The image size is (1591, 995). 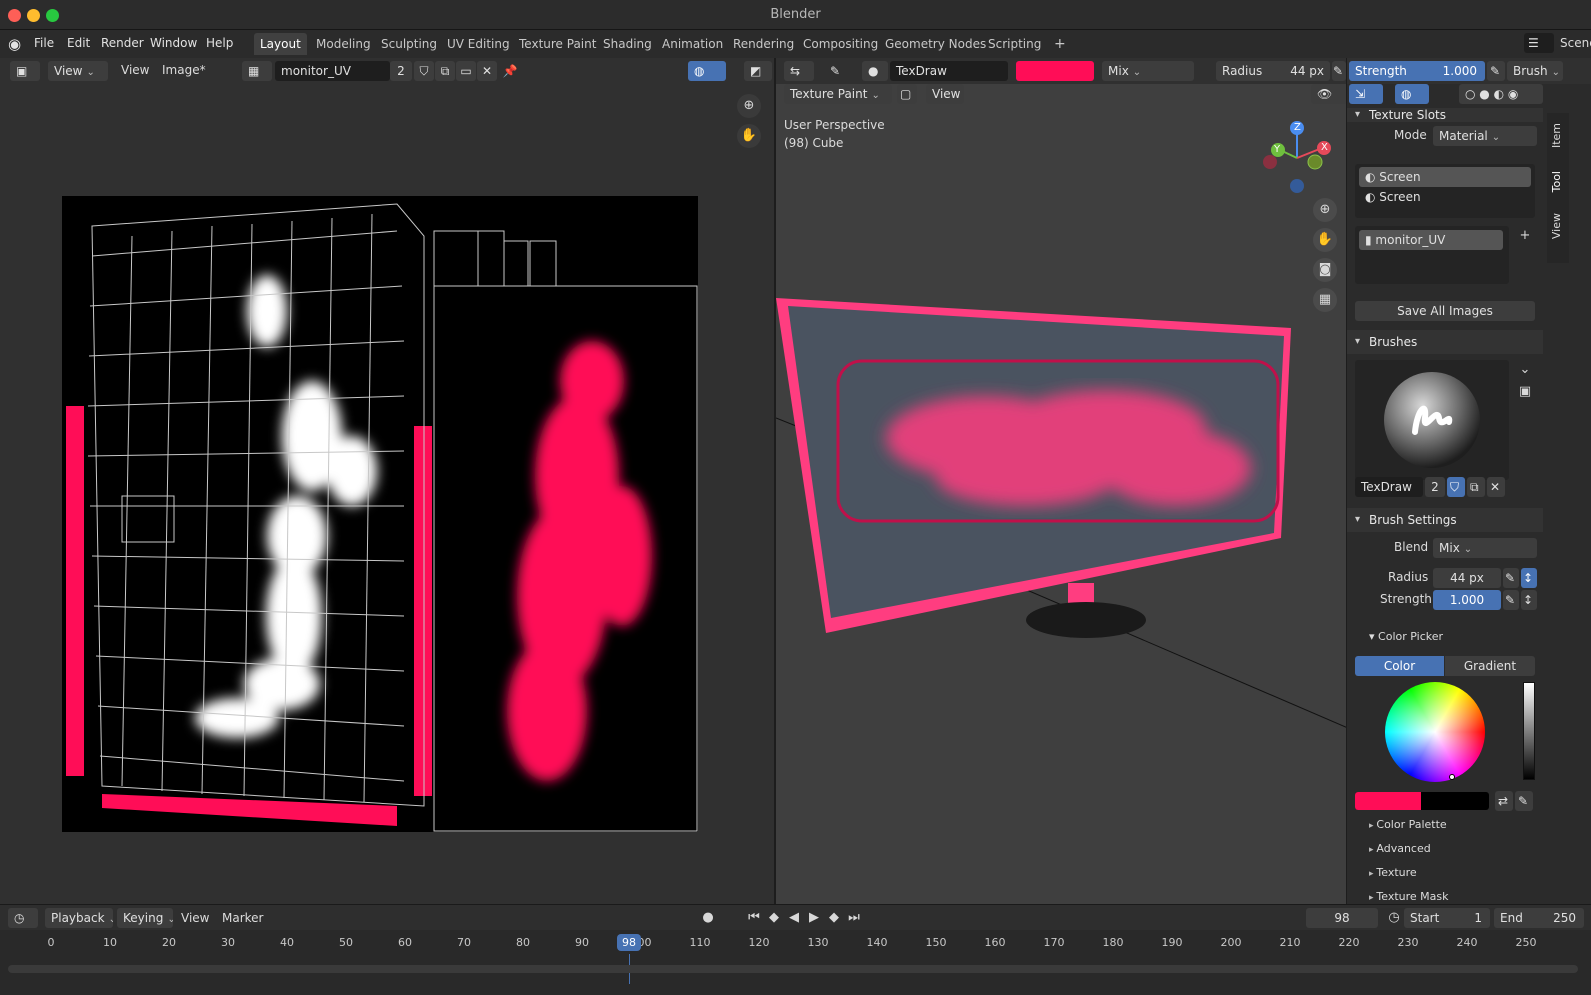 I want to click on record-icon: ●, so click(x=708, y=917).